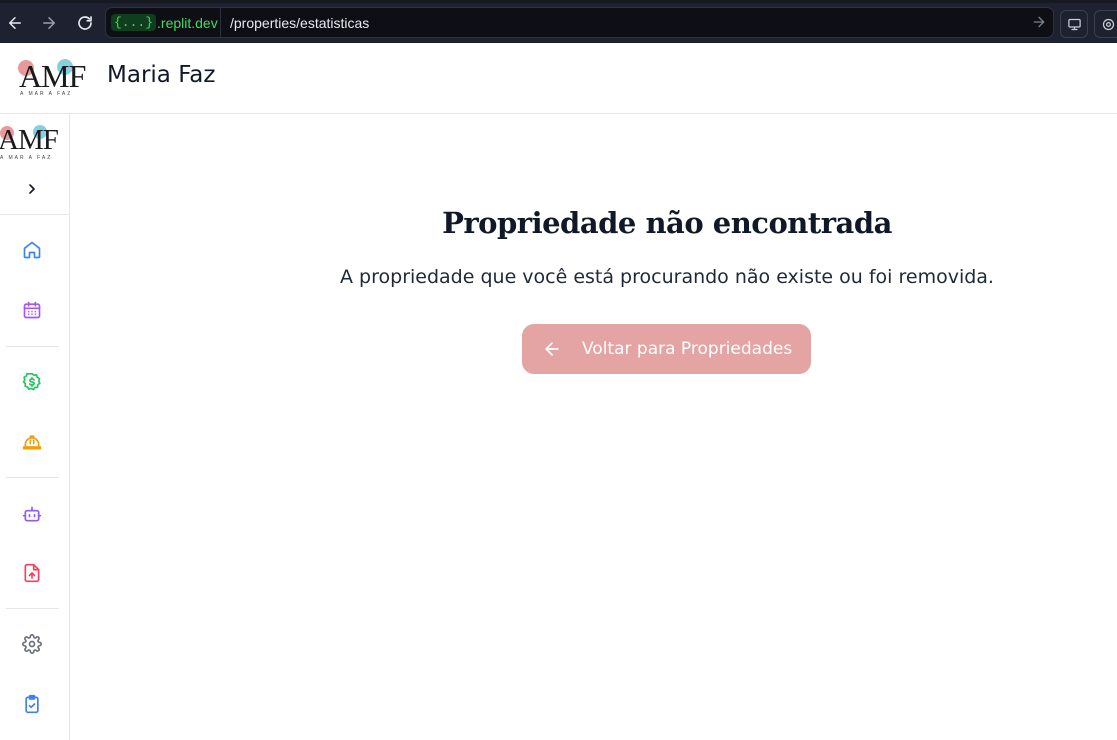 The width and height of the screenshot is (1117, 740). I want to click on sidebar-item-settings, so click(32, 644).